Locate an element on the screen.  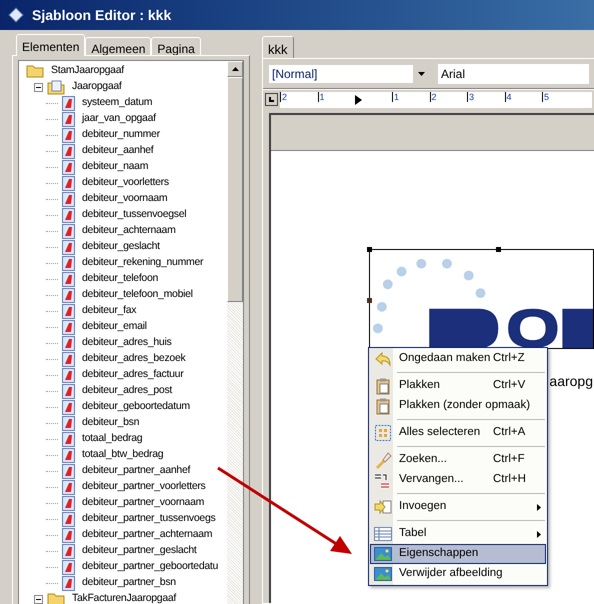
clipboard-icon is located at coordinates (383, 406).